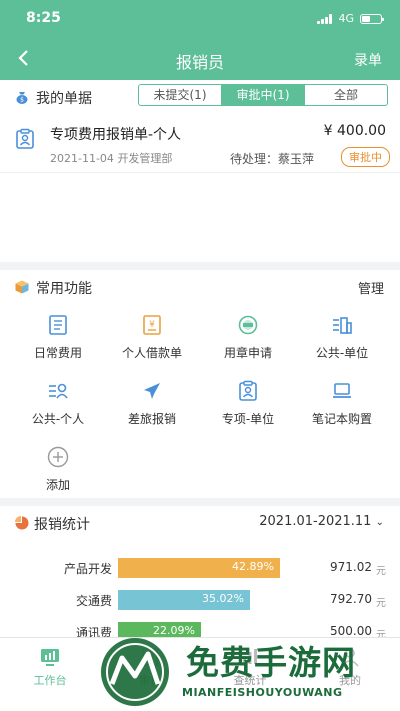 Image resolution: width=400 pixels, height=711 pixels. Describe the element at coordinates (62, 525) in the screenshot. I see `stats-title: 报销统计` at that location.